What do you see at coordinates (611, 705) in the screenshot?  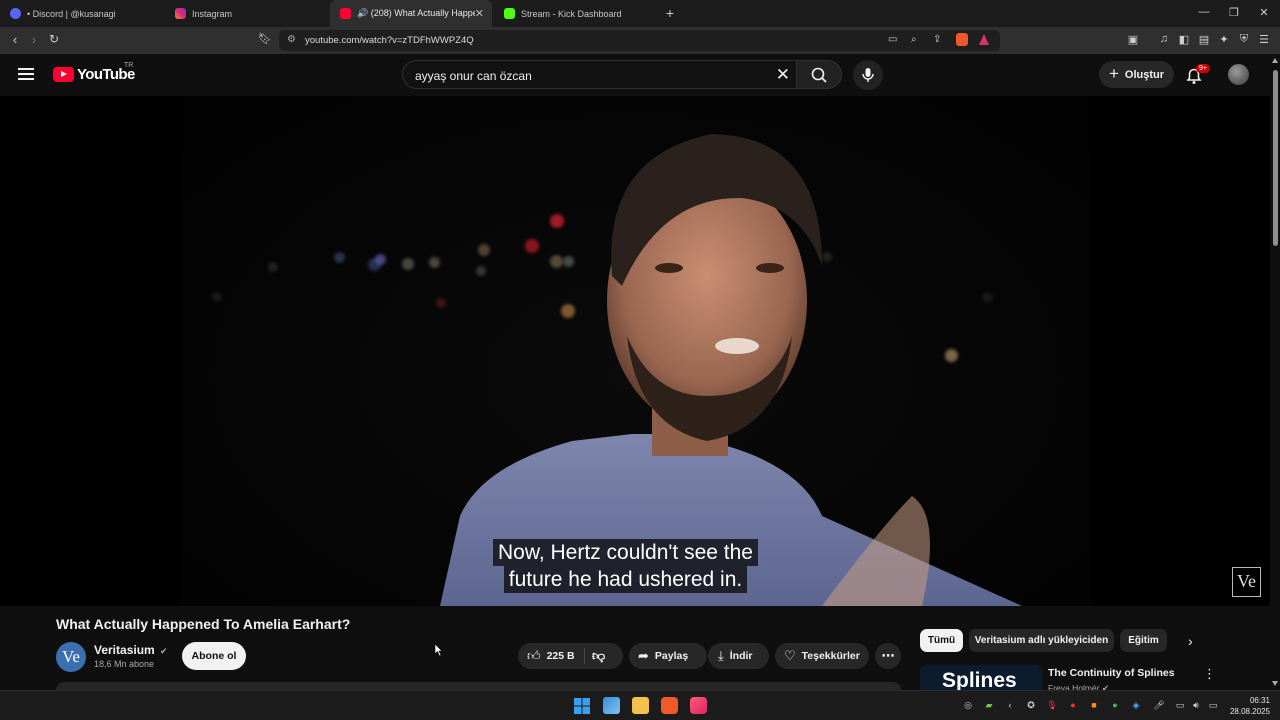 I see `photos-app-icon` at bounding box center [611, 705].